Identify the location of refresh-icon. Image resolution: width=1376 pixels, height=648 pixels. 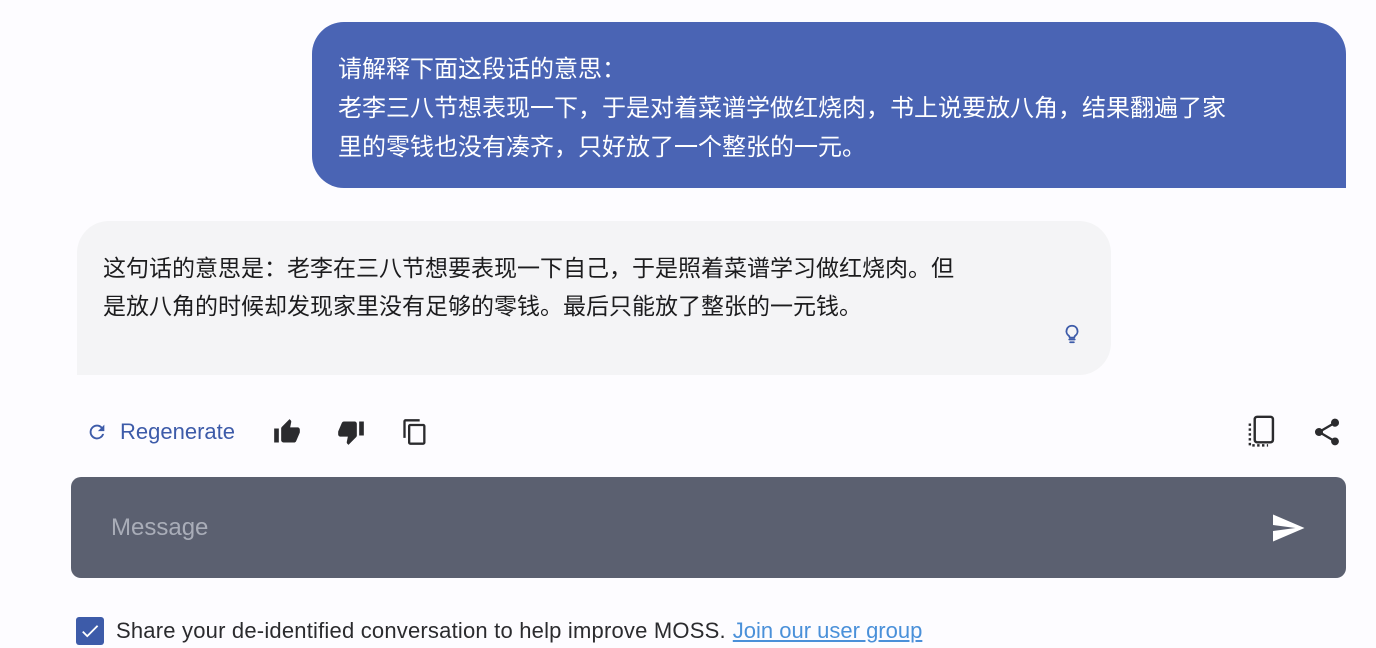
(97, 432).